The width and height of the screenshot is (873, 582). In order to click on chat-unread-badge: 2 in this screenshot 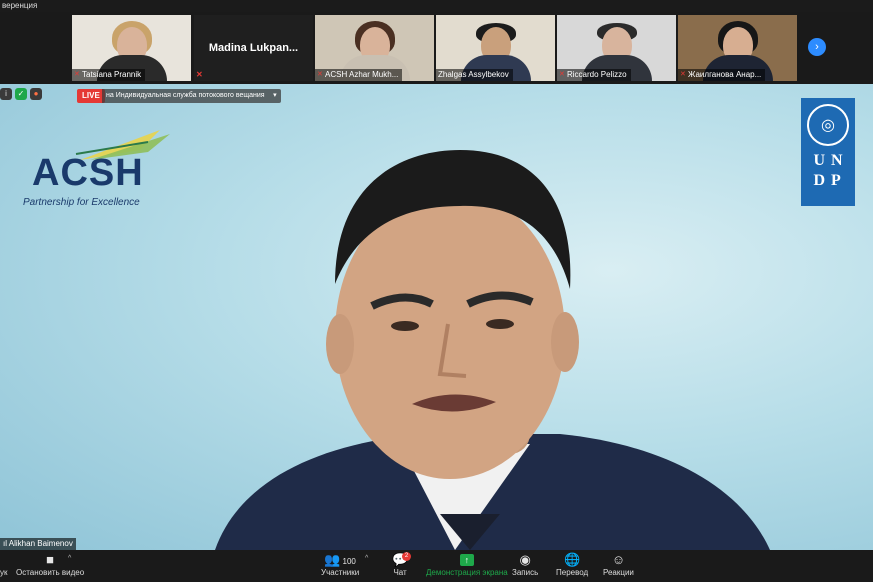, I will do `click(406, 556)`.